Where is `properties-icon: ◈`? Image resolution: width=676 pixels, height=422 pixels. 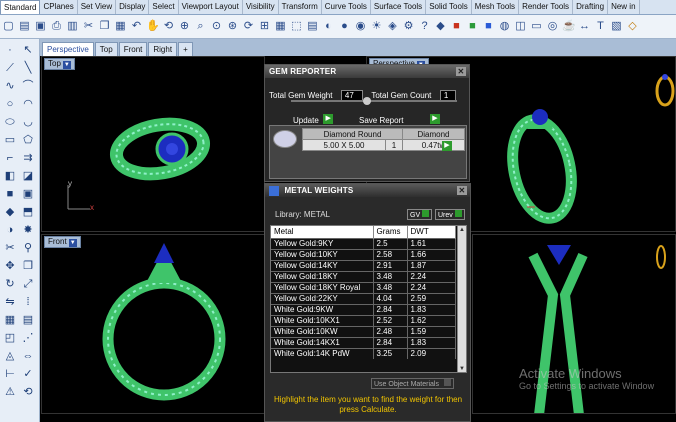
properties-icon: ◈ is located at coordinates (392, 26).